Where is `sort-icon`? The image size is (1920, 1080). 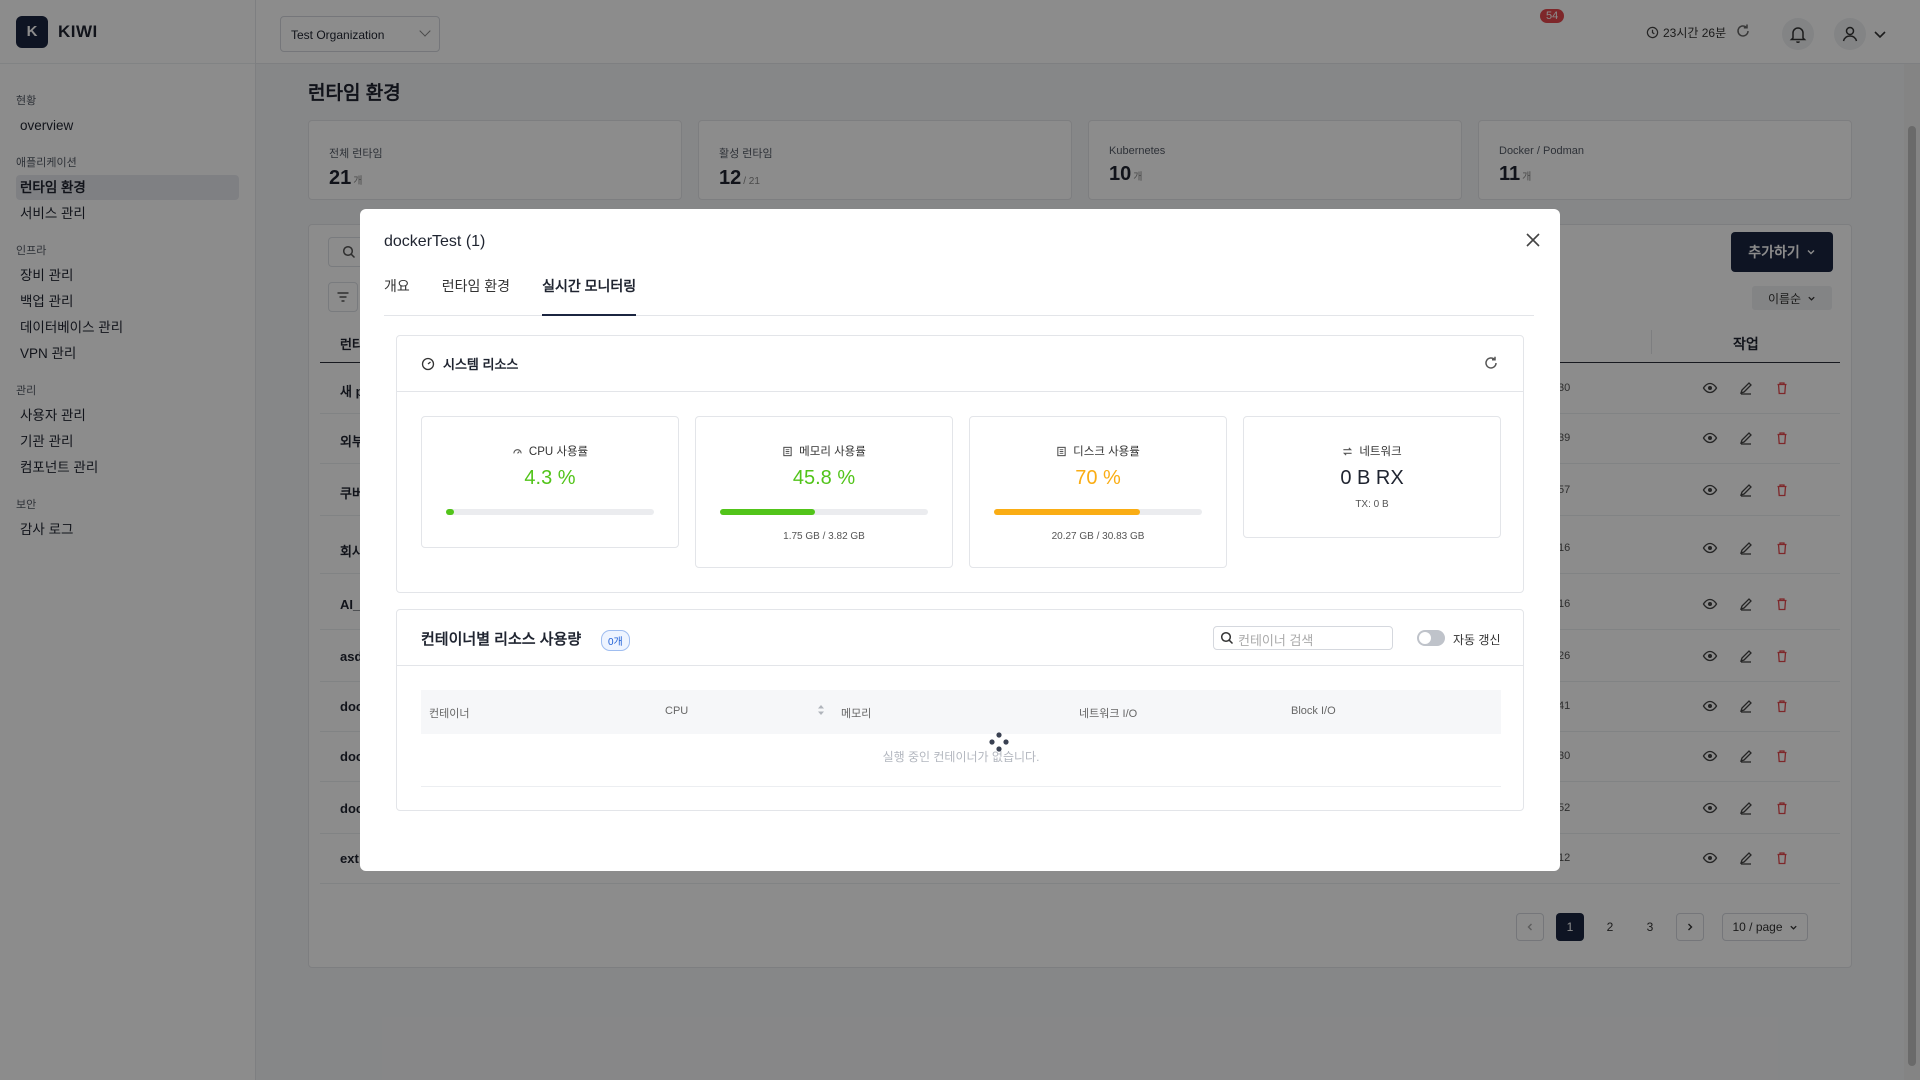
sort-icon is located at coordinates (821, 710).